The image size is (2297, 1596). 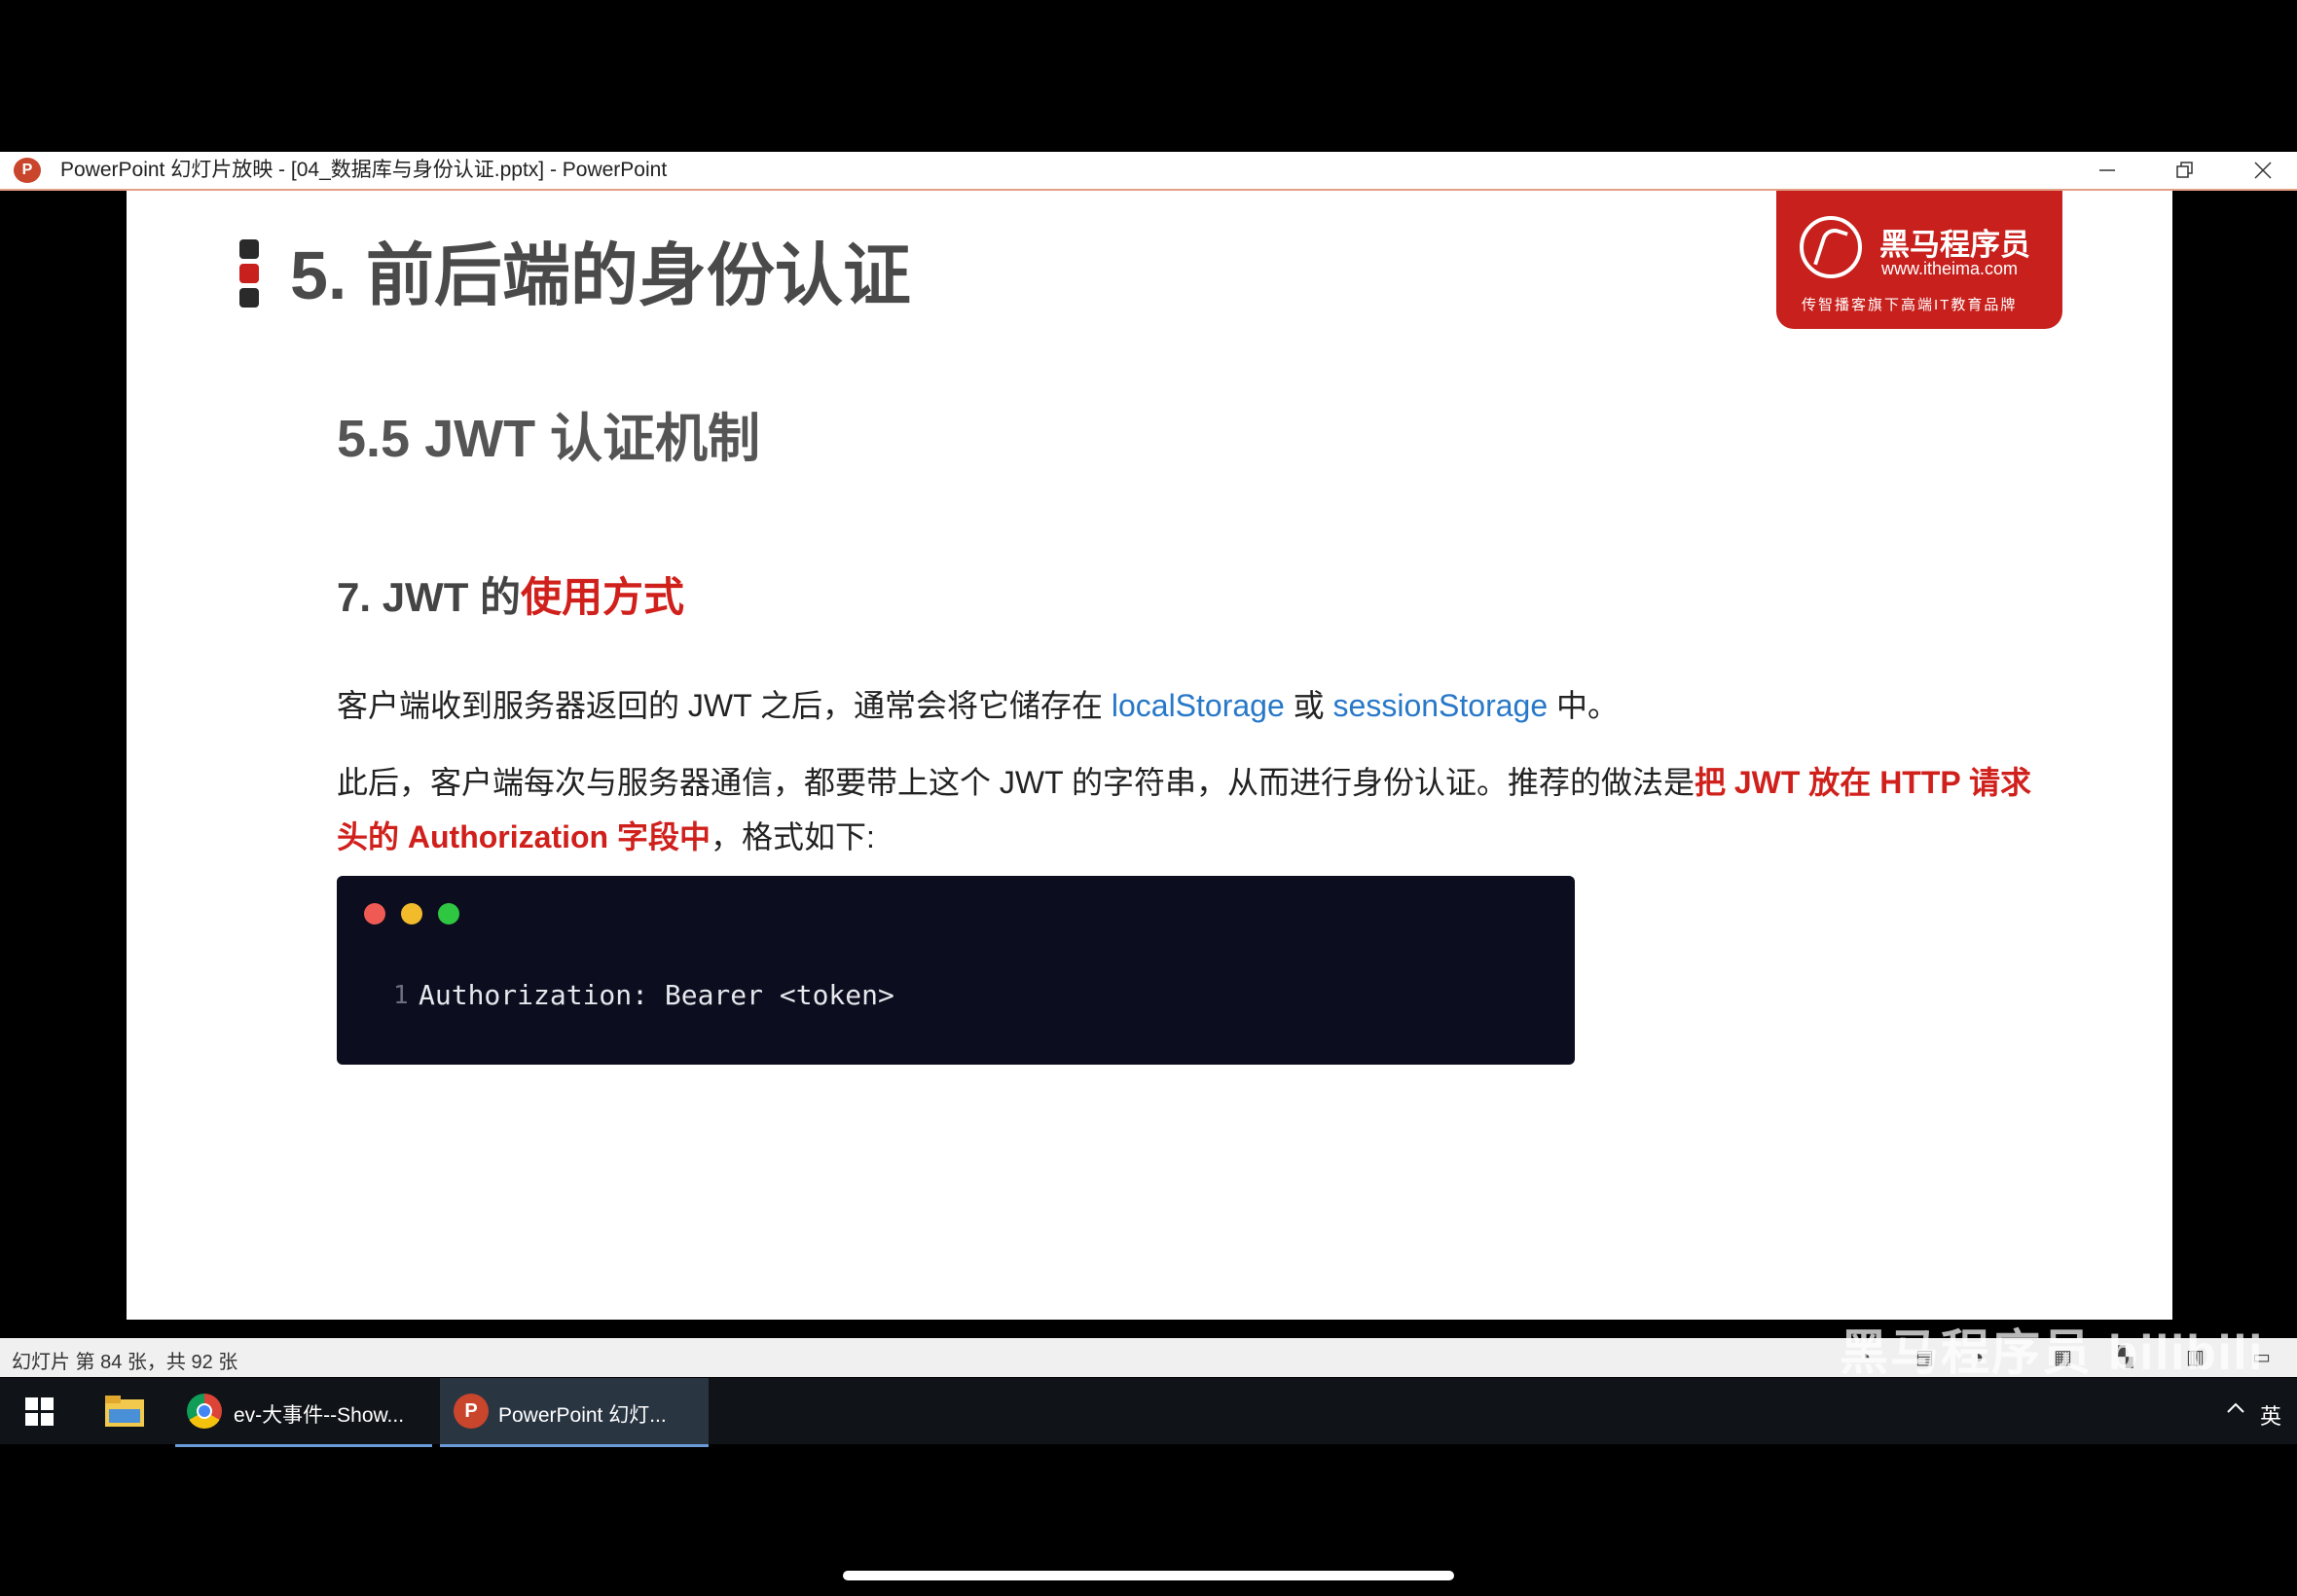 I want to click on code-line-number: 1, so click(x=401, y=995).